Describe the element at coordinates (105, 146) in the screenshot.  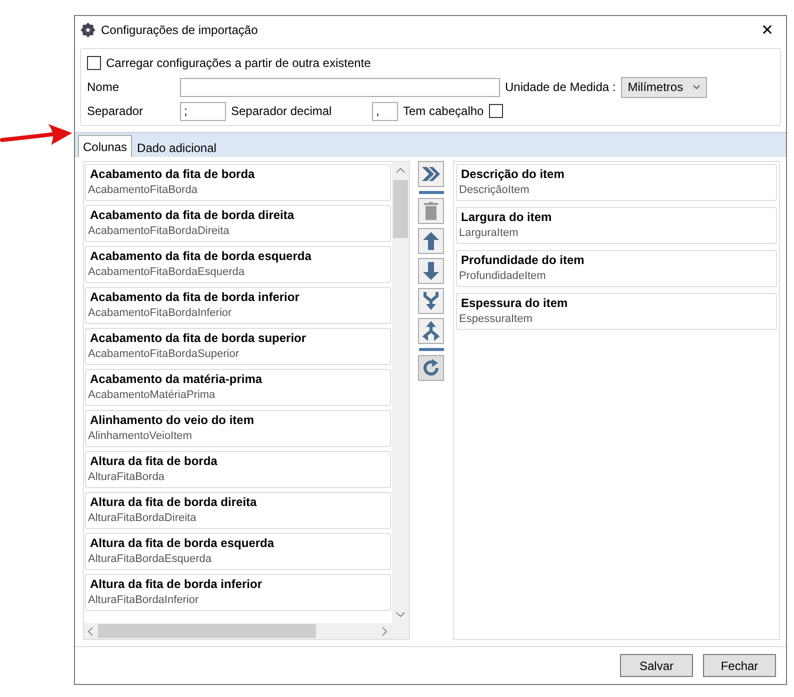
I see `tab: Colunas` at that location.